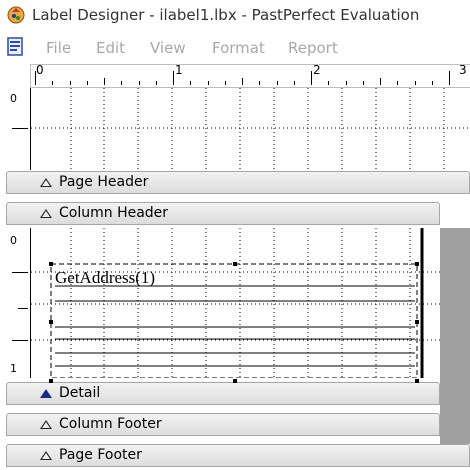 The image size is (470, 470). What do you see at coordinates (13, 240) in the screenshot?
I see `vruler-detail-label-0: 0` at bounding box center [13, 240].